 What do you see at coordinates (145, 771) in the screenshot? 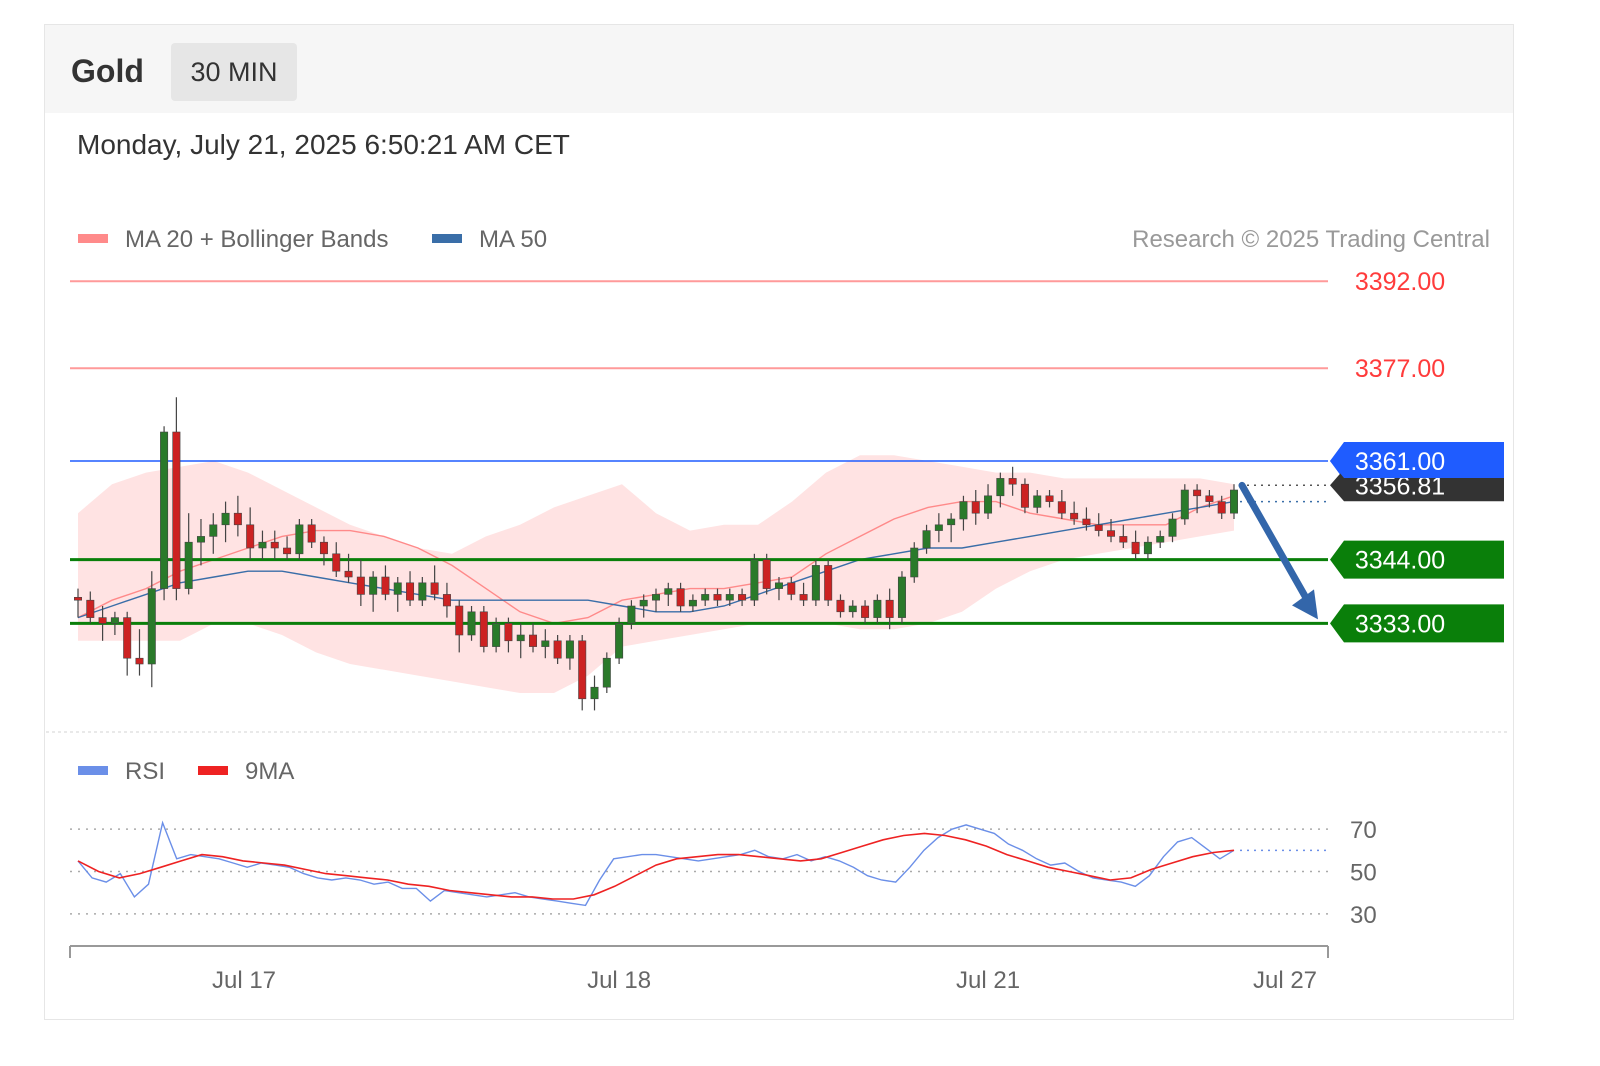
I see `rsi-legend-label-0: RSI` at bounding box center [145, 771].